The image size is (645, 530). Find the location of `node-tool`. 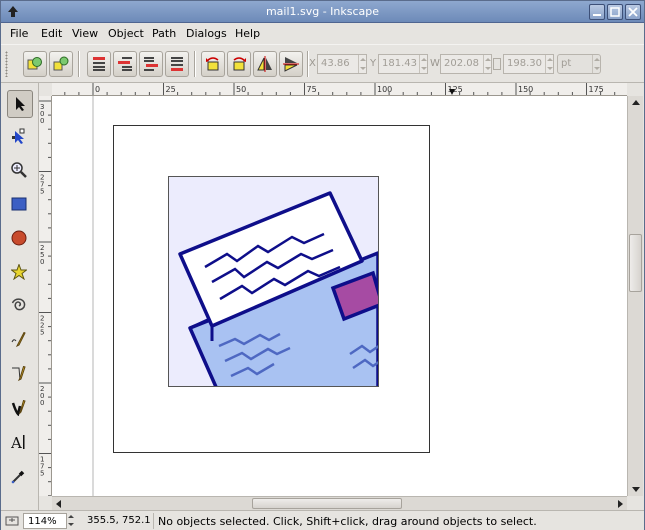

node-tool is located at coordinates (20, 137).